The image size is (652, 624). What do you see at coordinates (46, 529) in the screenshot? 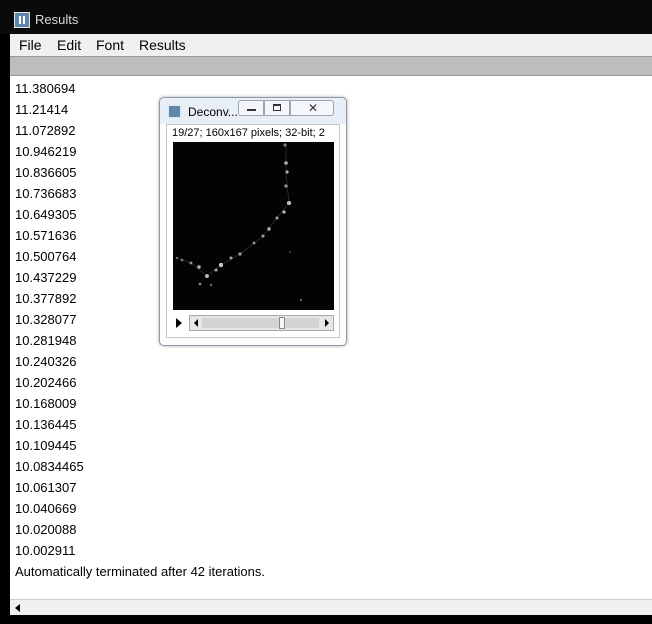
I see `result-row: 10.020088` at bounding box center [46, 529].